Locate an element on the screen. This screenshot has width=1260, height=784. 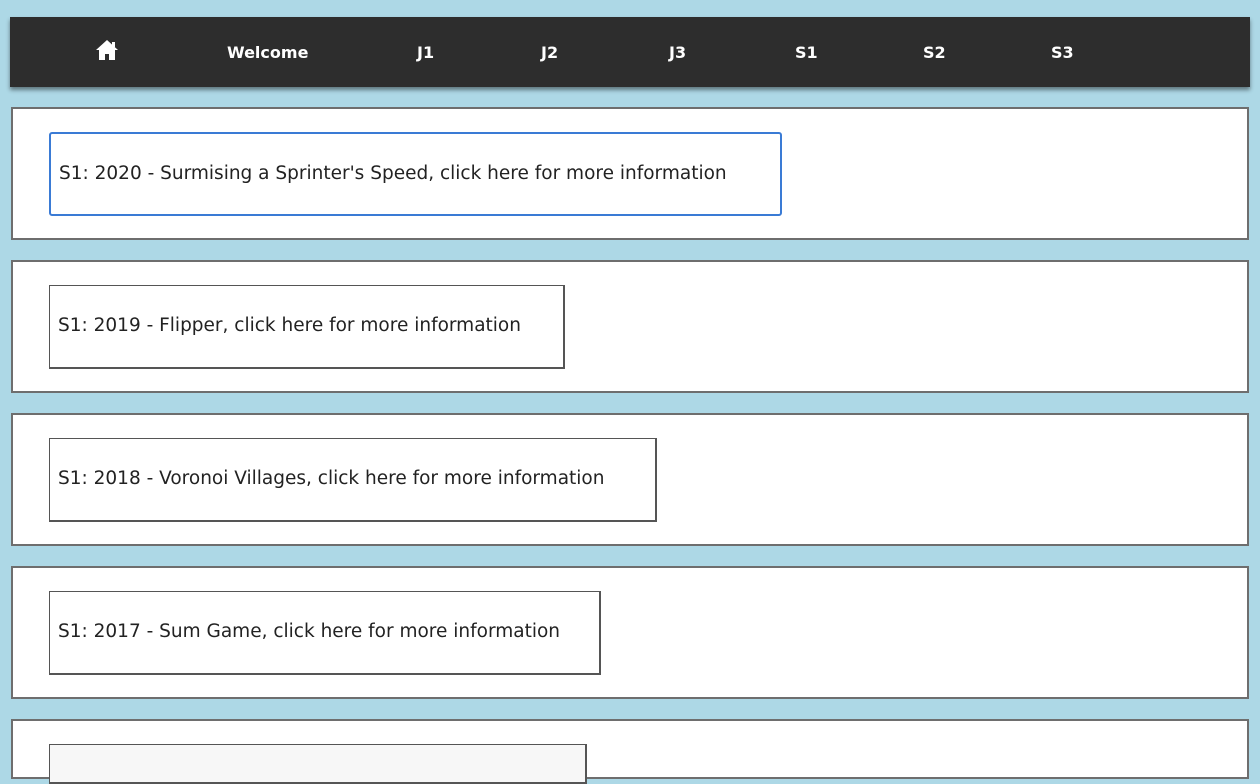
nav-item-j3: J3 is located at coordinates (677, 52).